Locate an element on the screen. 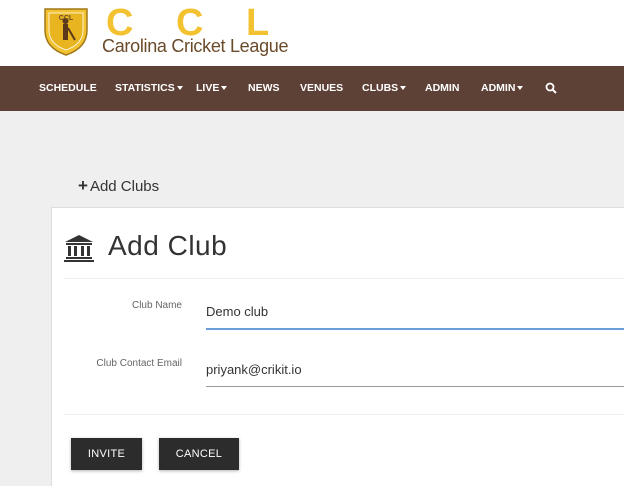  nav-news: NEWS is located at coordinates (264, 88).